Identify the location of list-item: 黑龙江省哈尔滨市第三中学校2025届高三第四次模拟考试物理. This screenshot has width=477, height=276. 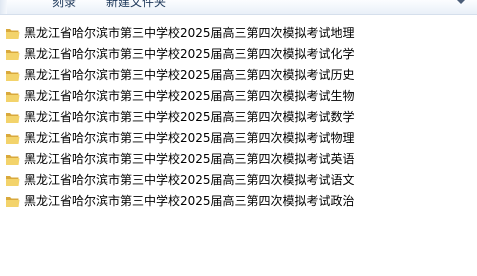
(238, 138).